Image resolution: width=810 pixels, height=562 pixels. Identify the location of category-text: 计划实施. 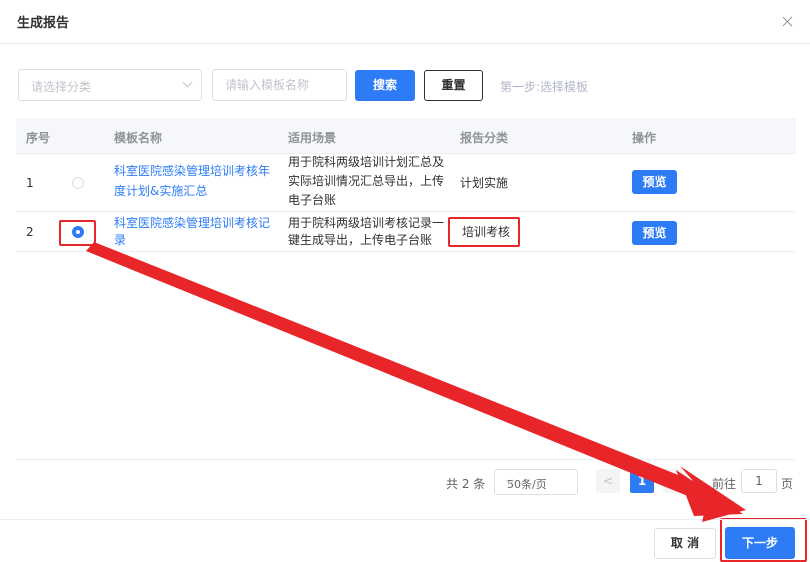
(484, 183).